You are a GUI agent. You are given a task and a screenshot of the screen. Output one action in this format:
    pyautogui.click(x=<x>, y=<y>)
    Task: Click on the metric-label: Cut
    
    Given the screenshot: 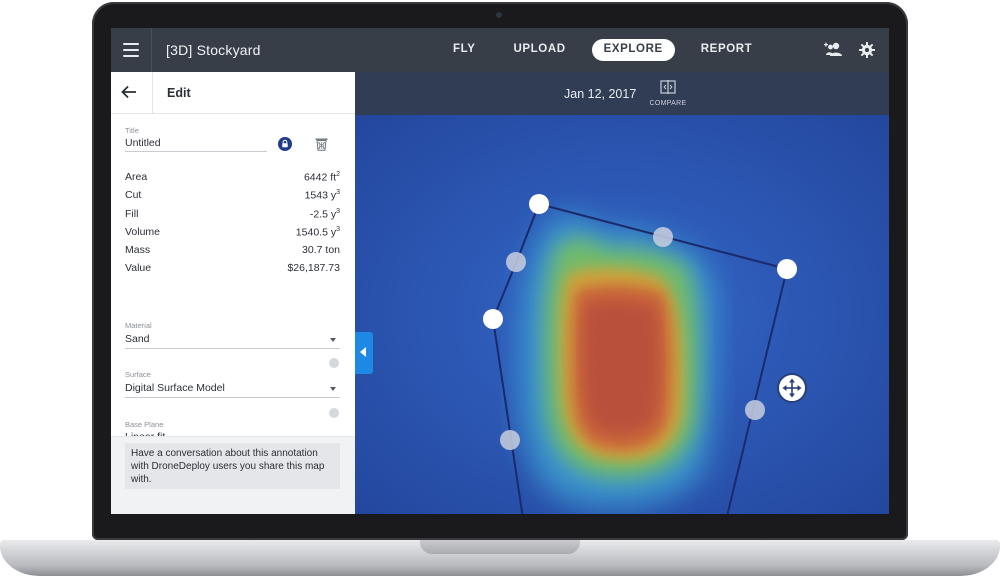 What is the action you would take?
    pyautogui.click(x=133, y=195)
    